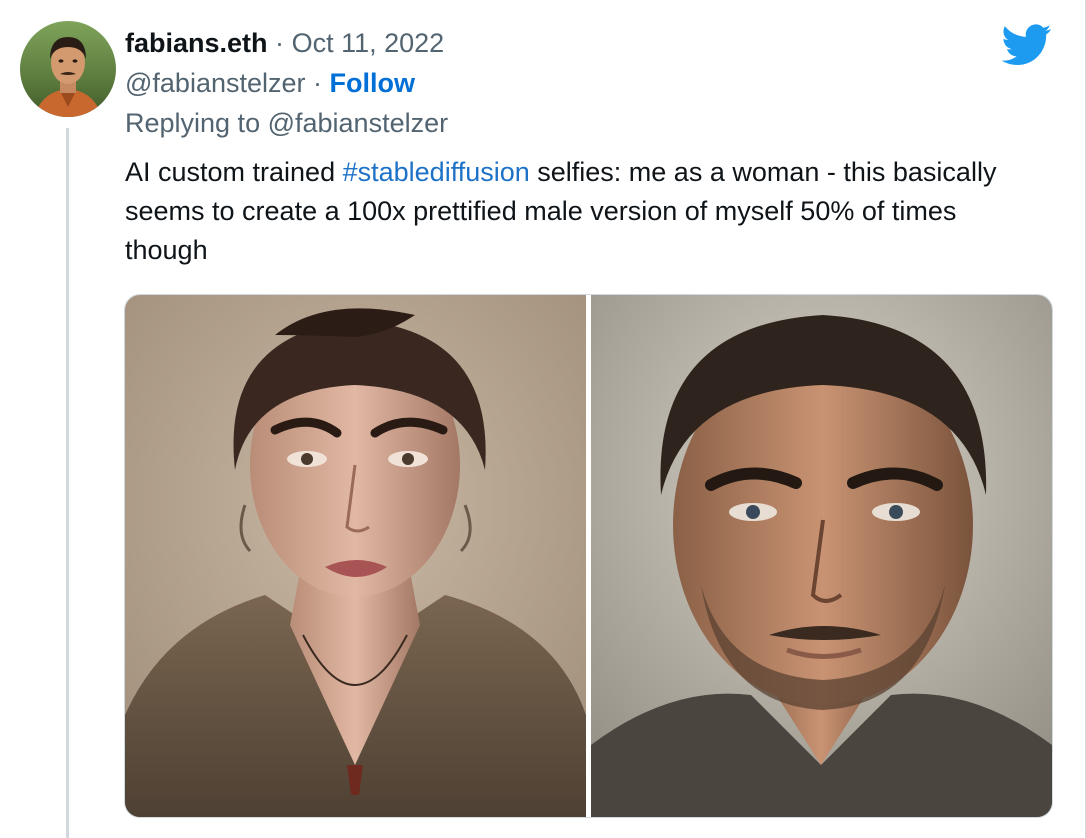 The image size is (1086, 838). Describe the element at coordinates (67, 483) in the screenshot. I see `thread-connector-line` at that location.